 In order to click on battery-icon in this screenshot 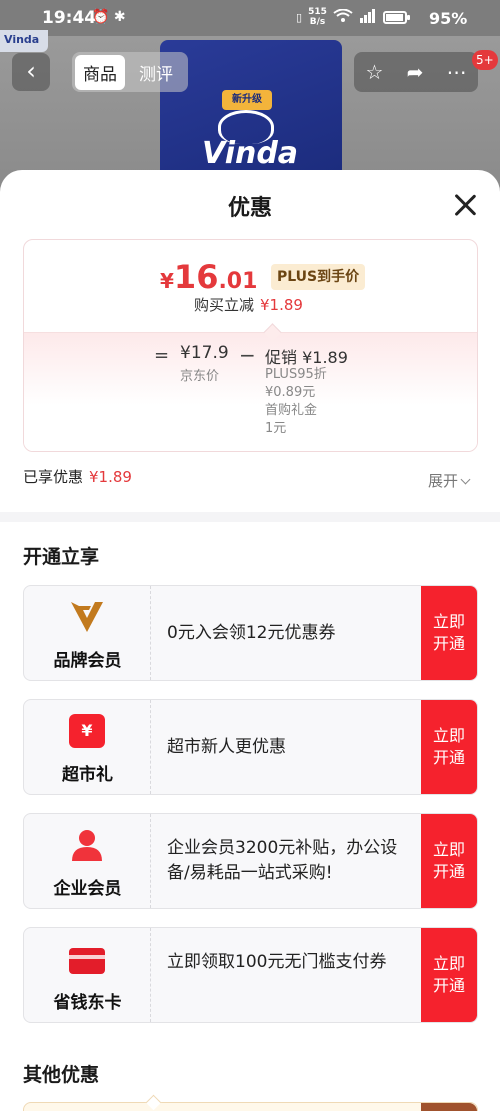, I will do `click(396, 17)`.